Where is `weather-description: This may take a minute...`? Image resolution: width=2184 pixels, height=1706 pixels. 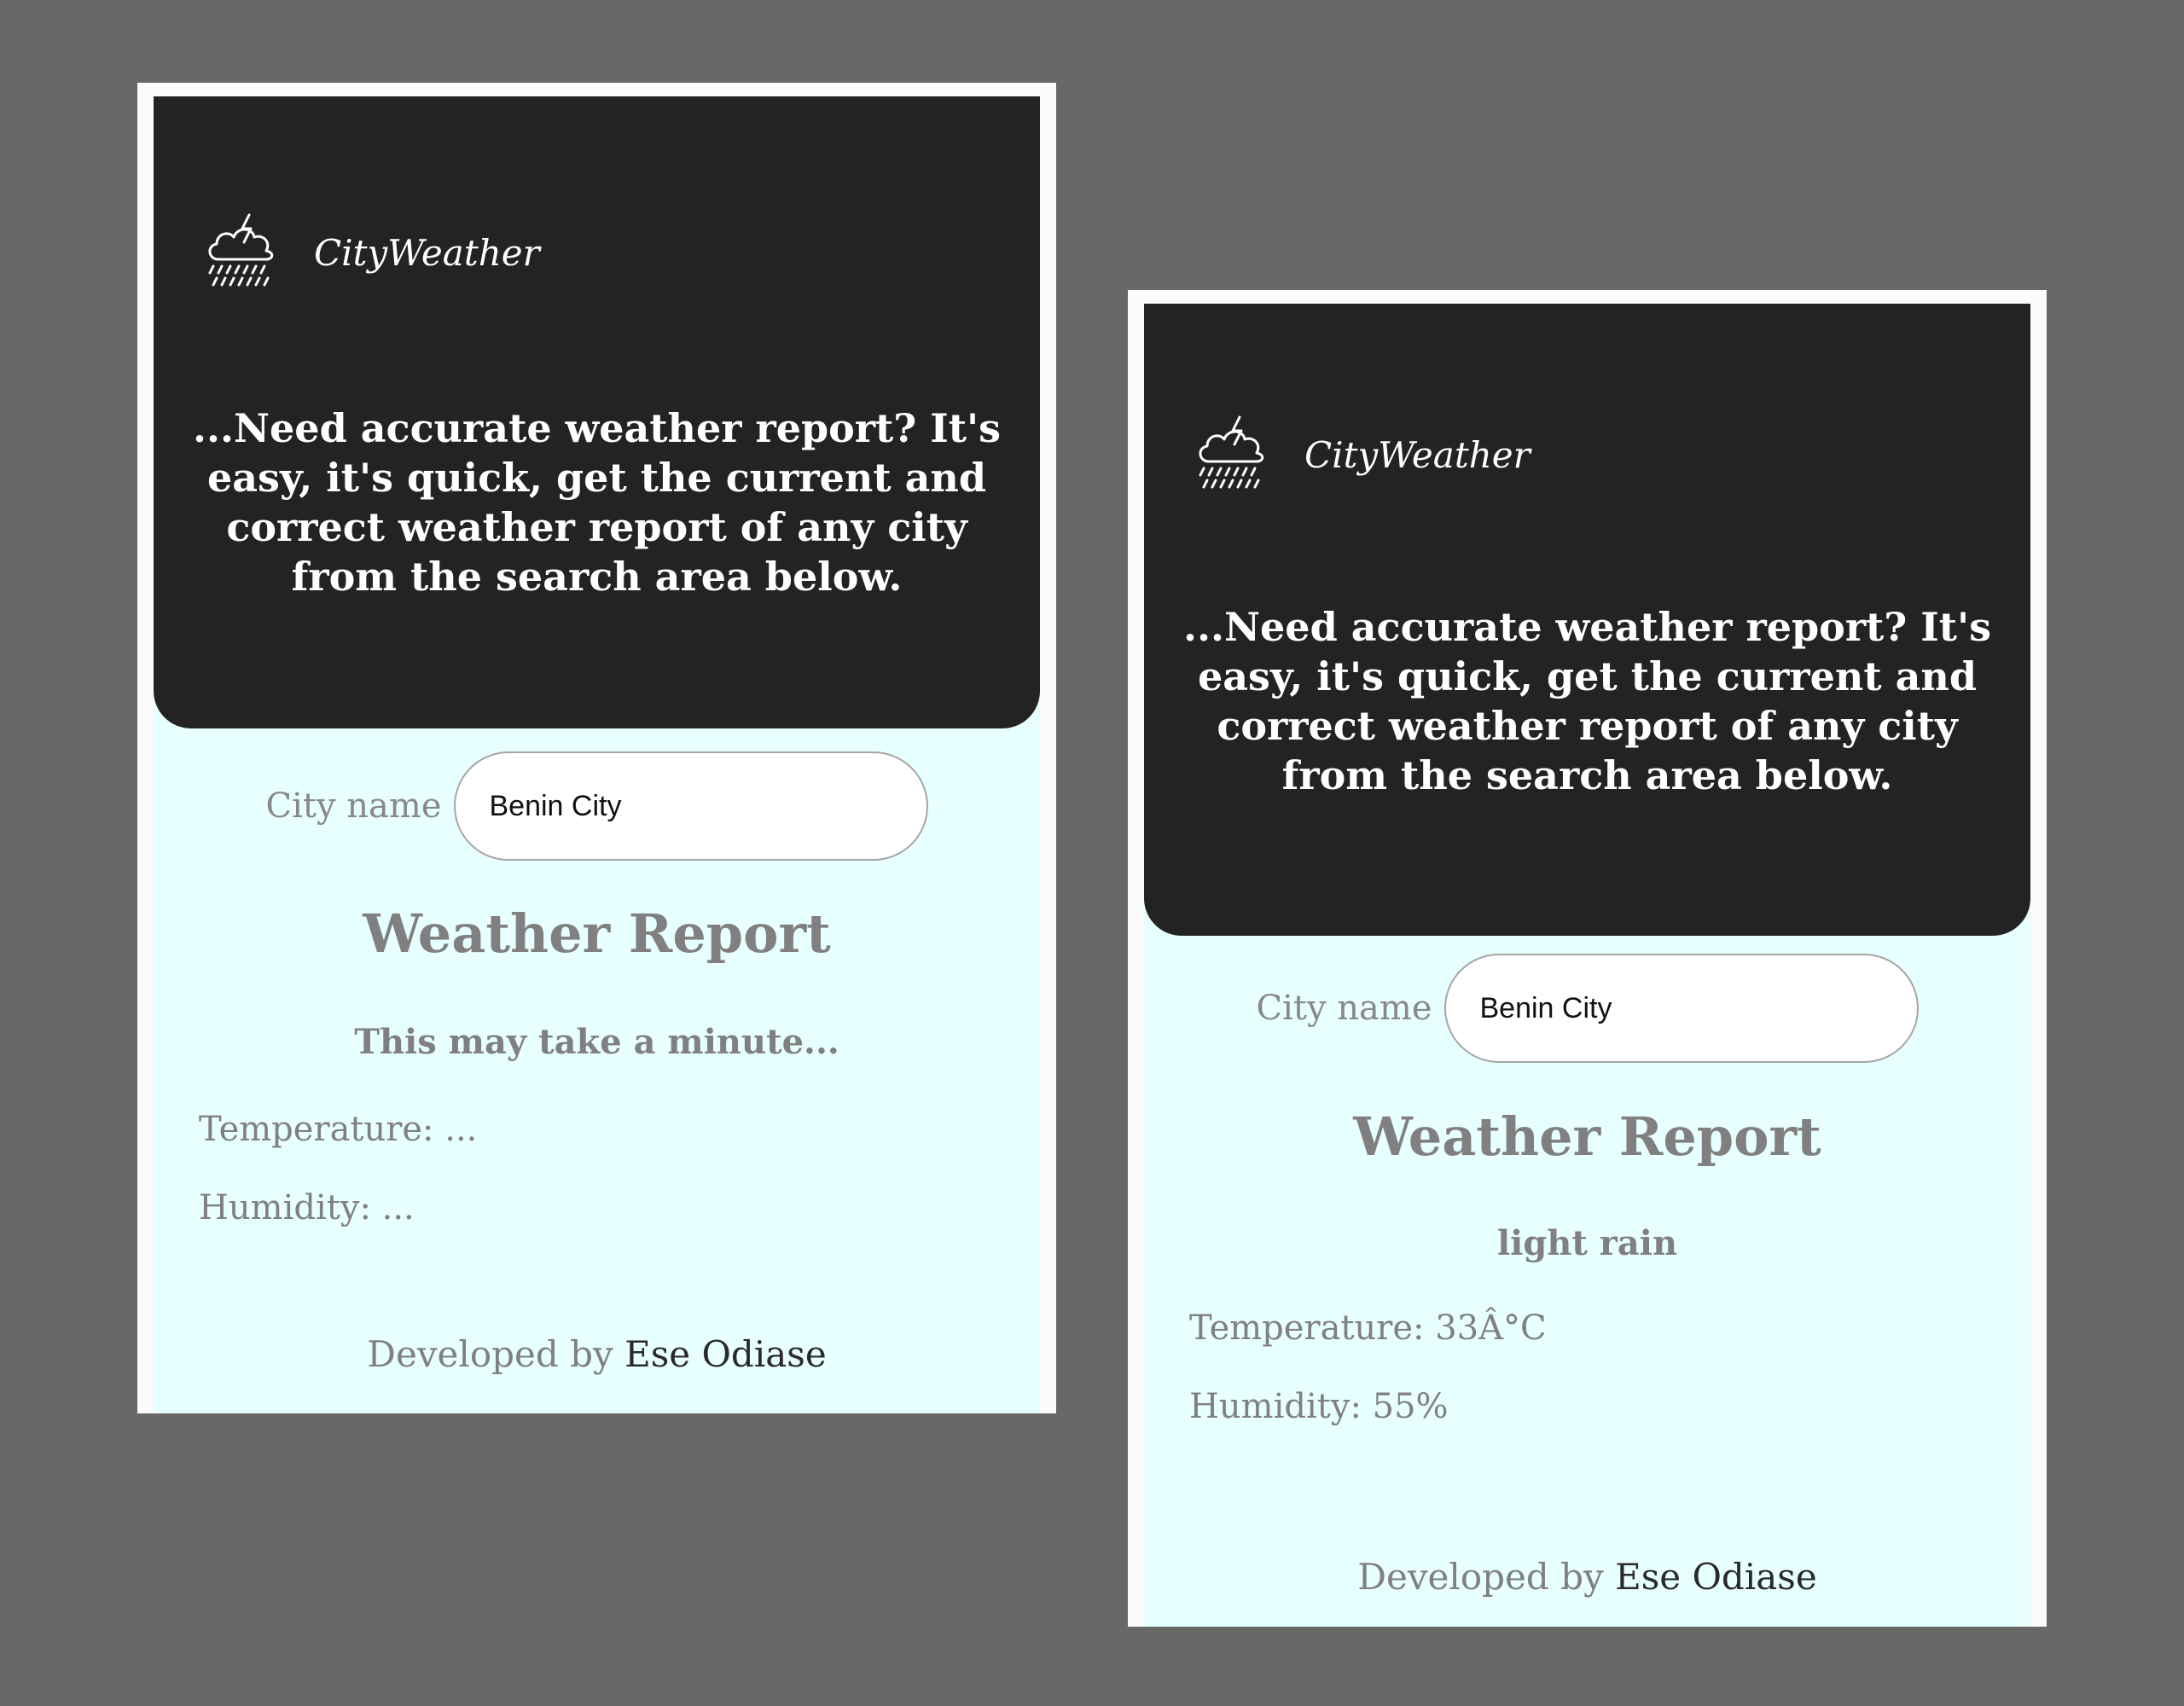 weather-description: This may take a minute... is located at coordinates (596, 1042).